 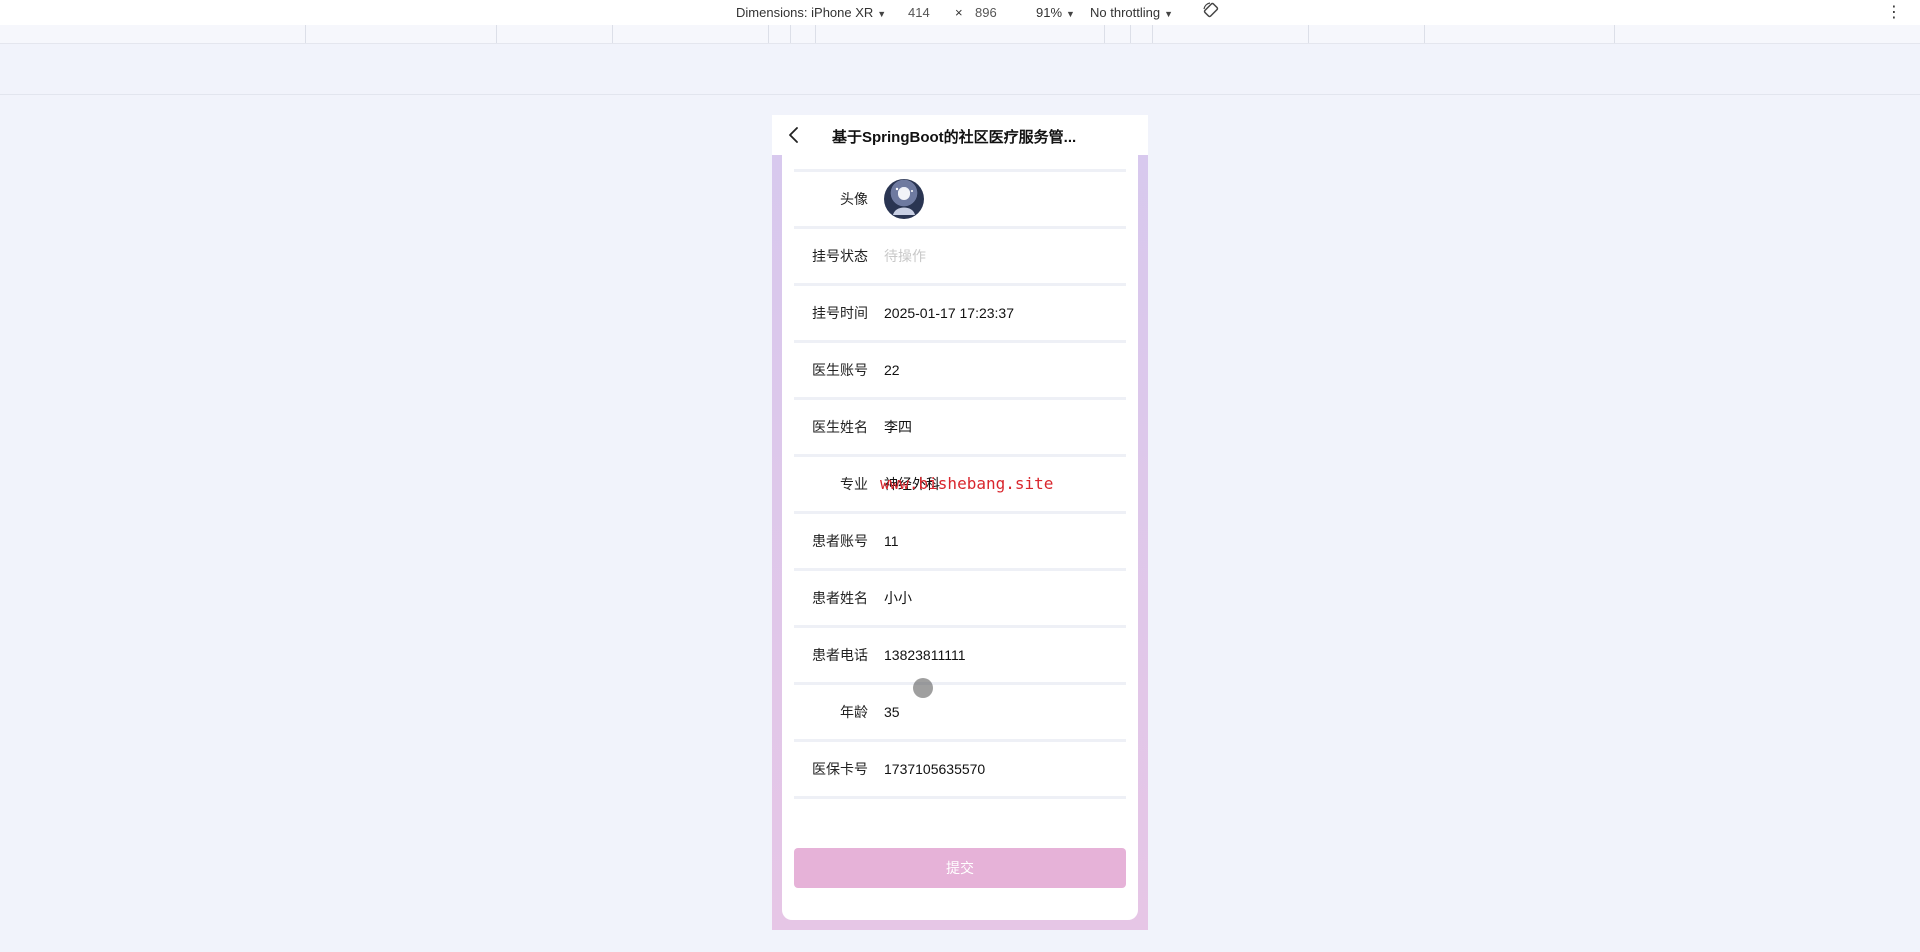 I want to click on height-input: 896, so click(x=986, y=12).